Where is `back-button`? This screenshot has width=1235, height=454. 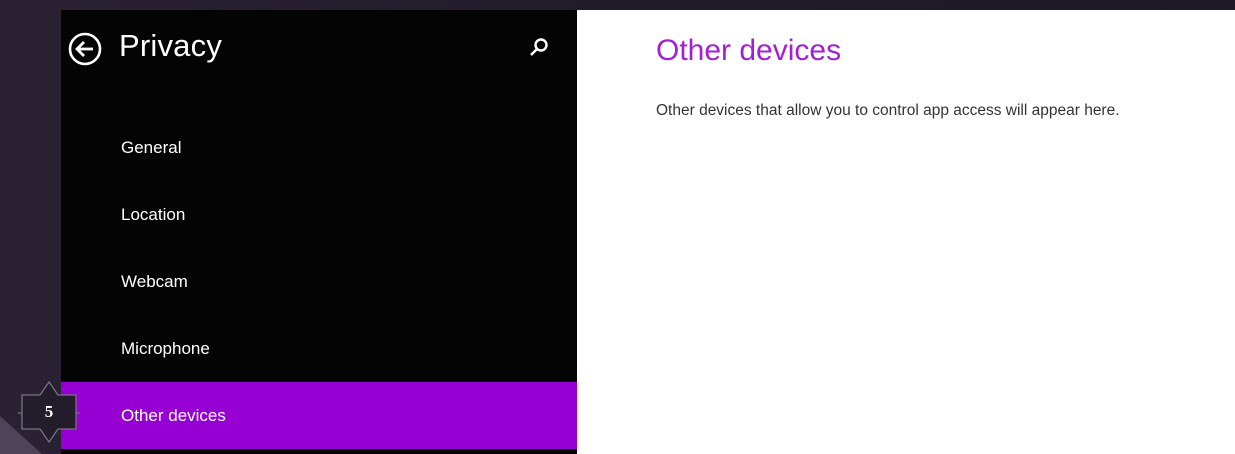
back-button is located at coordinates (85, 49).